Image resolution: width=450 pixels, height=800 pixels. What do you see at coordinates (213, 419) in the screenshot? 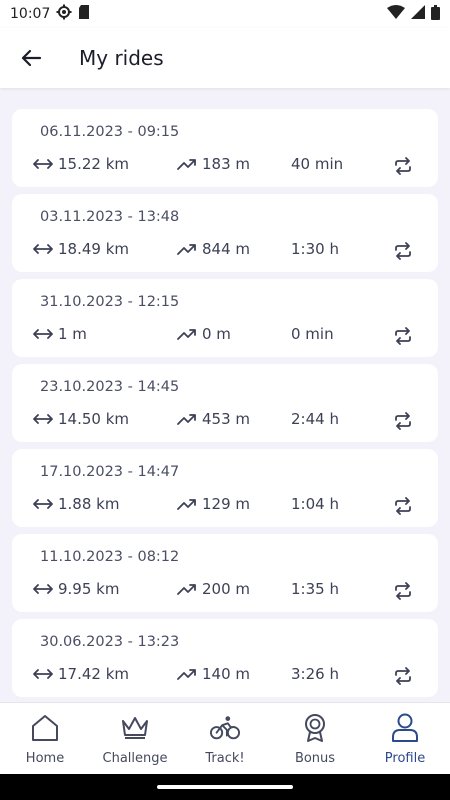
I see `ride-elevation: 453 m` at bounding box center [213, 419].